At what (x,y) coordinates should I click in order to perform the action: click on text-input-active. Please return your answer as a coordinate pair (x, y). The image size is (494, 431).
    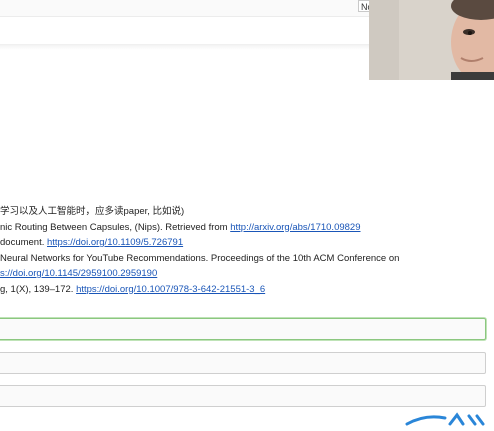
    Looking at the image, I should click on (243, 329).